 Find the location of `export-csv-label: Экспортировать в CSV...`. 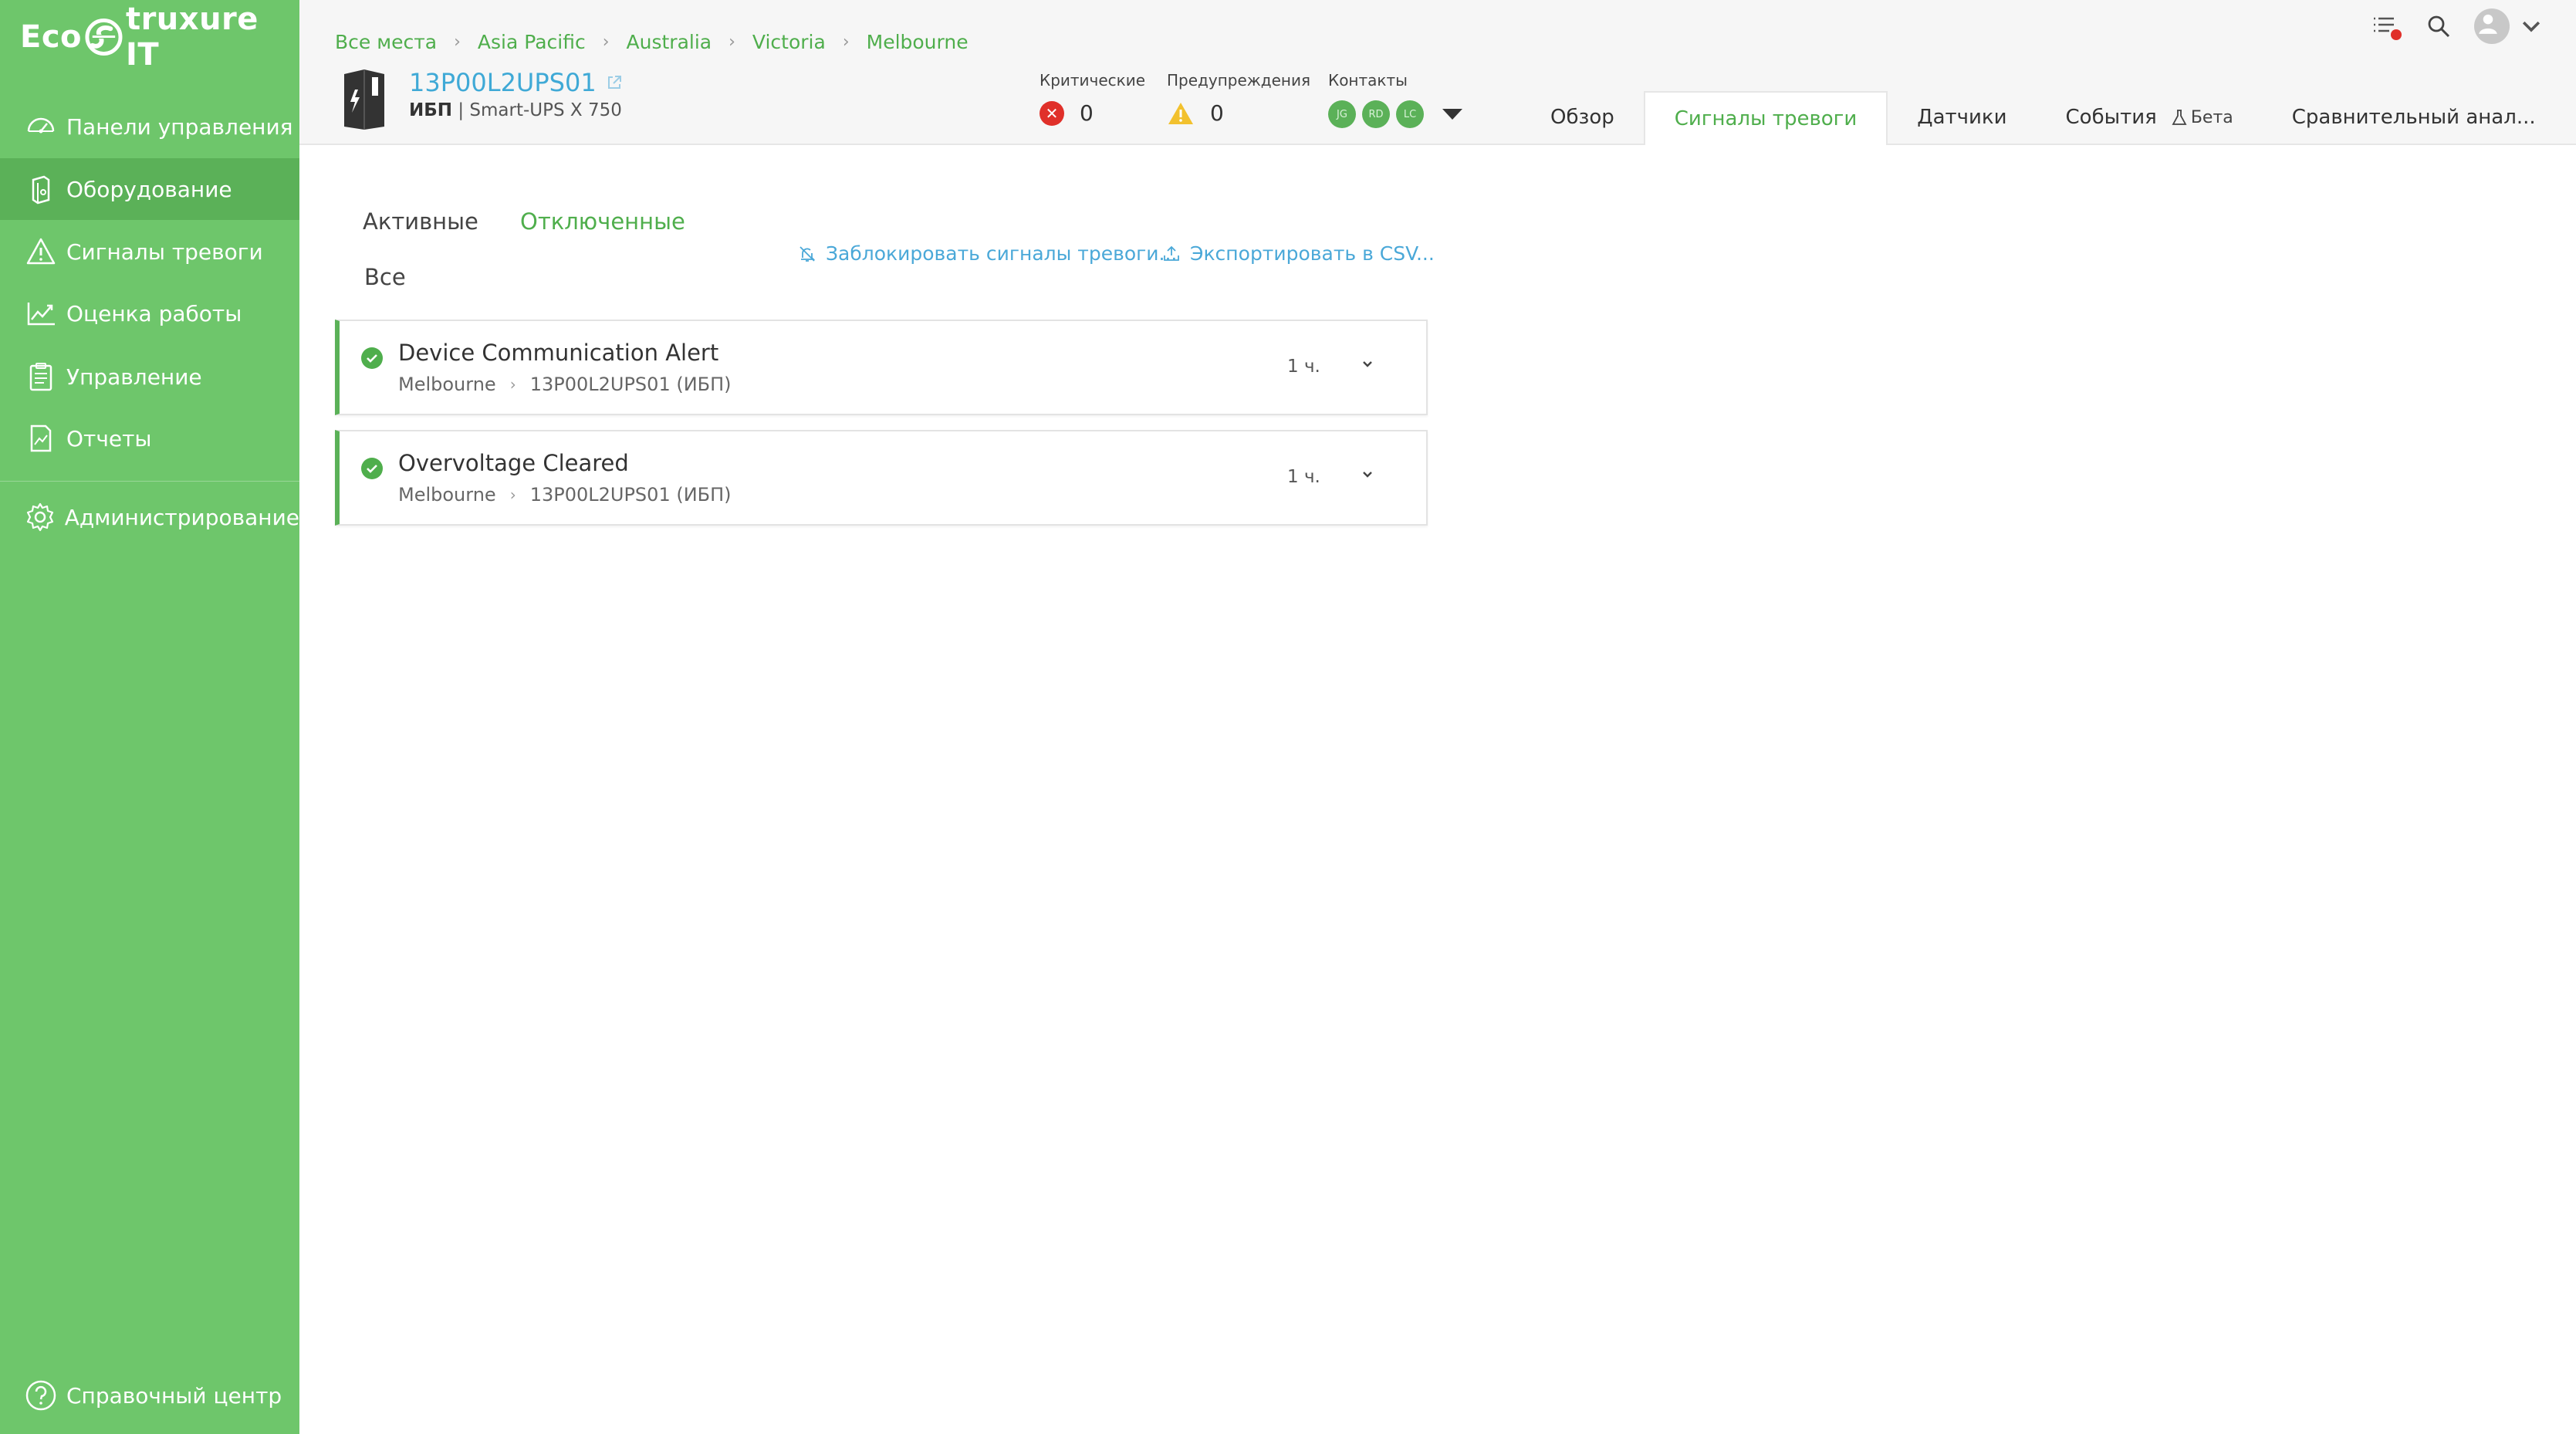

export-csv-label: Экспортировать в CSV... is located at coordinates (1312, 253).